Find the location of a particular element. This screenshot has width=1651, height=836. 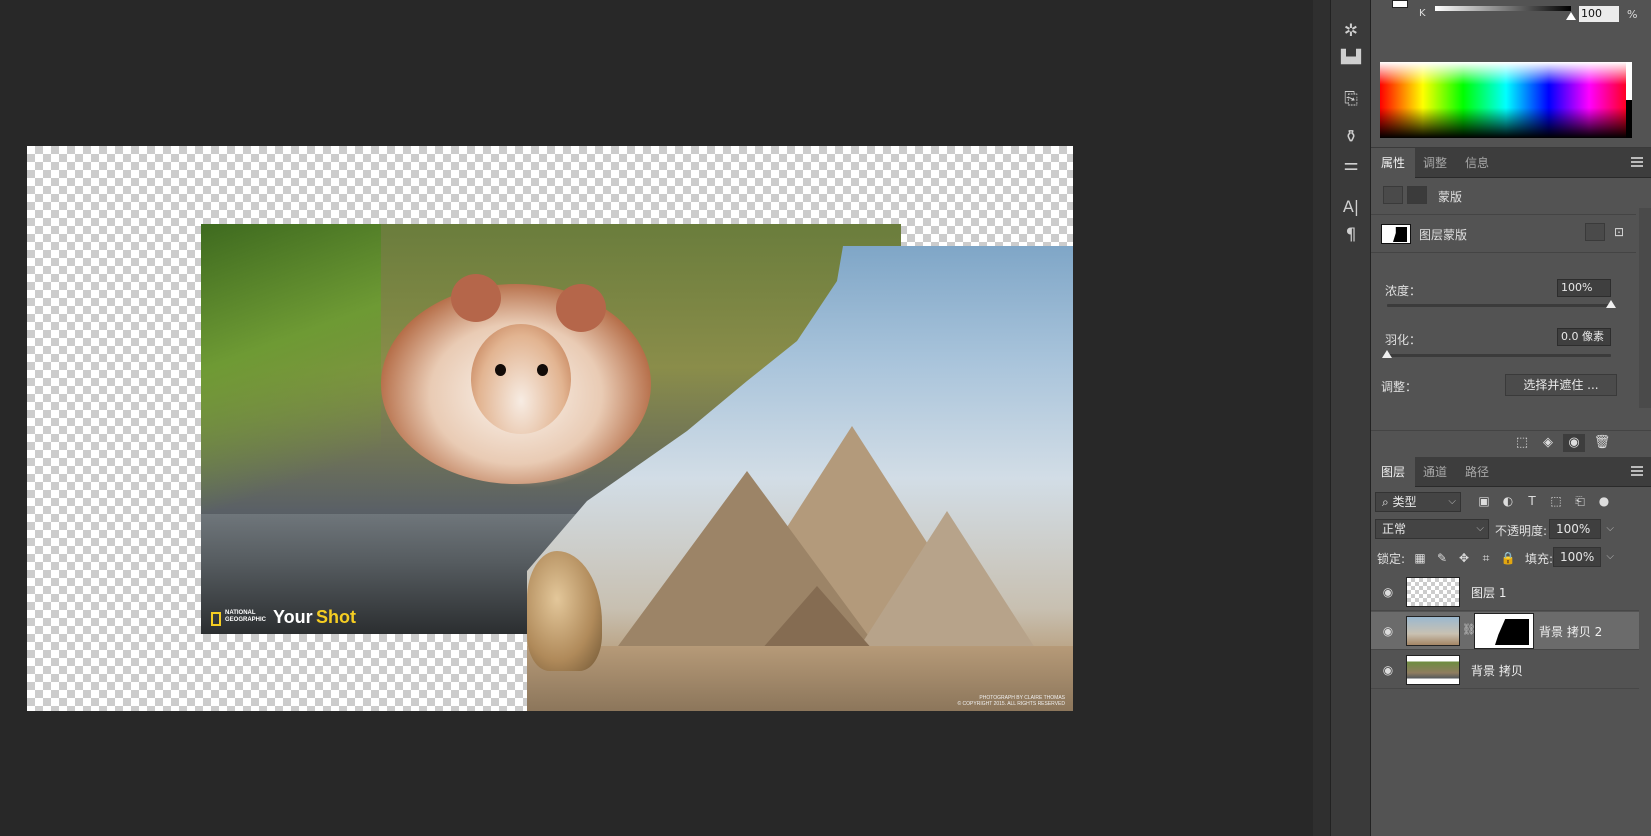

filter-shape-icon: ⬚ is located at coordinates (1556, 501).